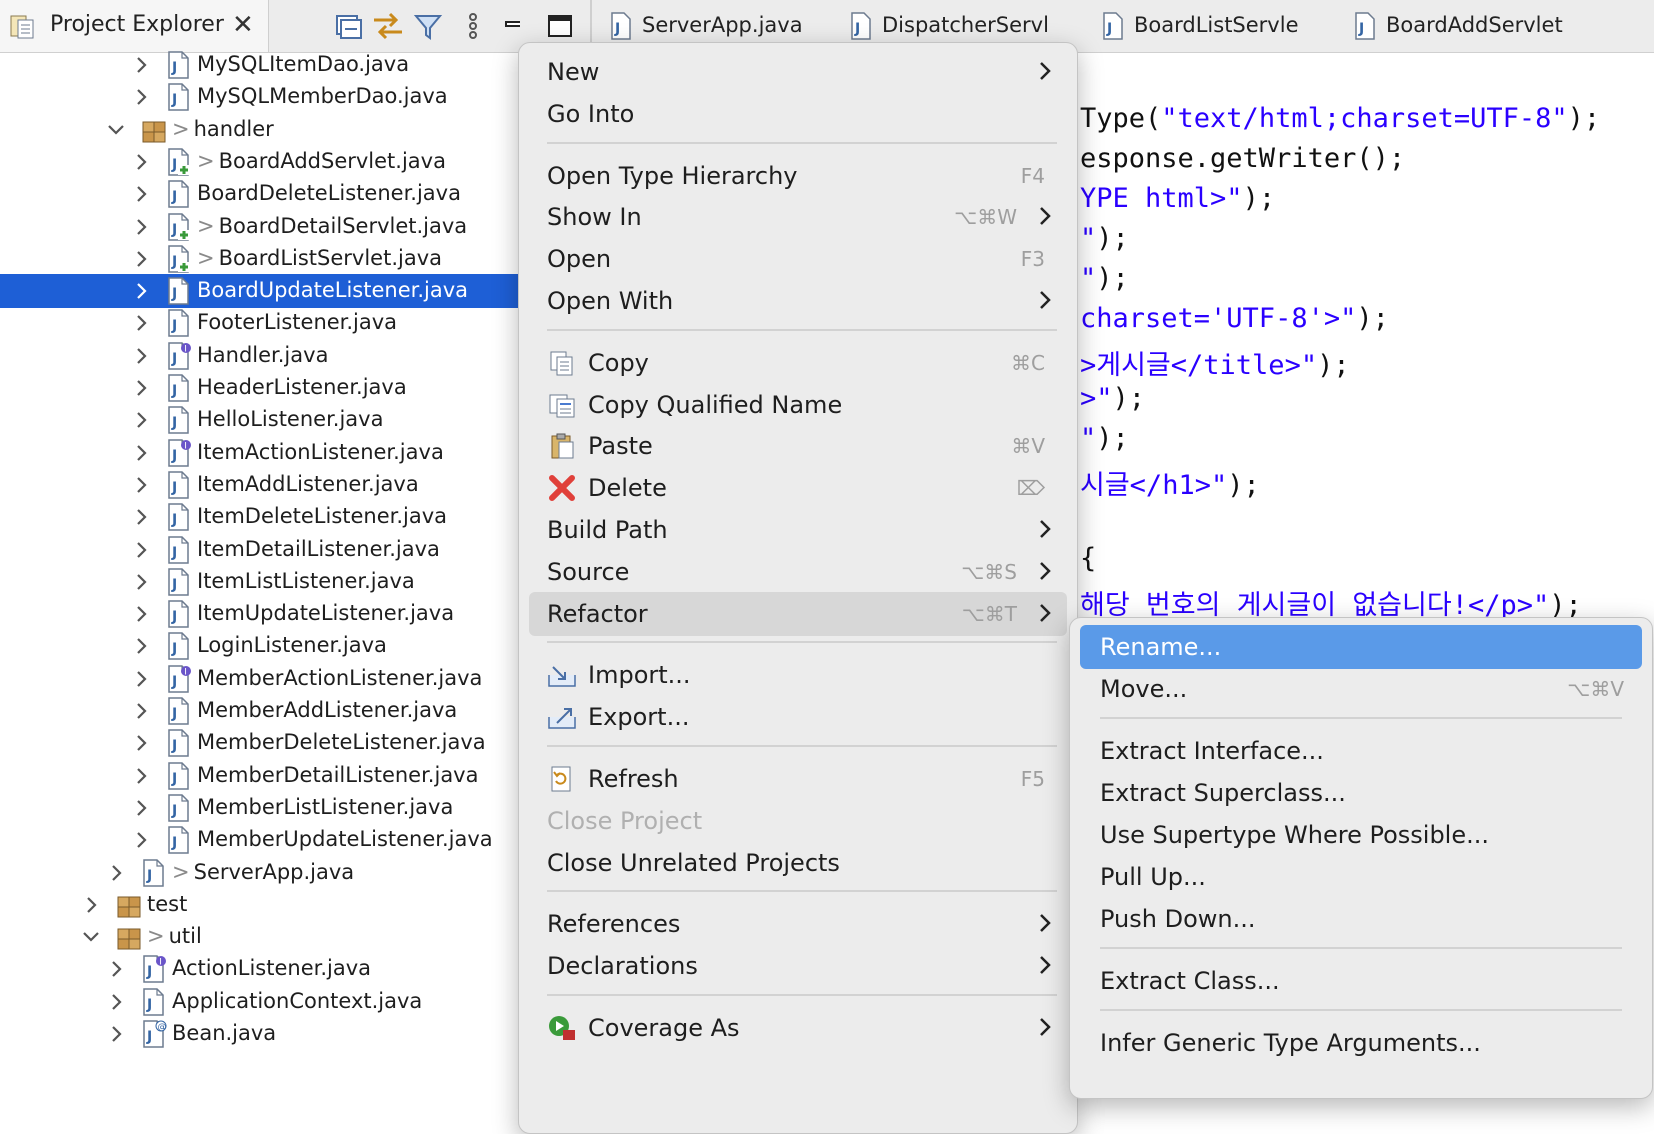 The width and height of the screenshot is (1654, 1134). Describe the element at coordinates (260, 485) in the screenshot. I see `tree-item: J ItemAddListener.java` at that location.